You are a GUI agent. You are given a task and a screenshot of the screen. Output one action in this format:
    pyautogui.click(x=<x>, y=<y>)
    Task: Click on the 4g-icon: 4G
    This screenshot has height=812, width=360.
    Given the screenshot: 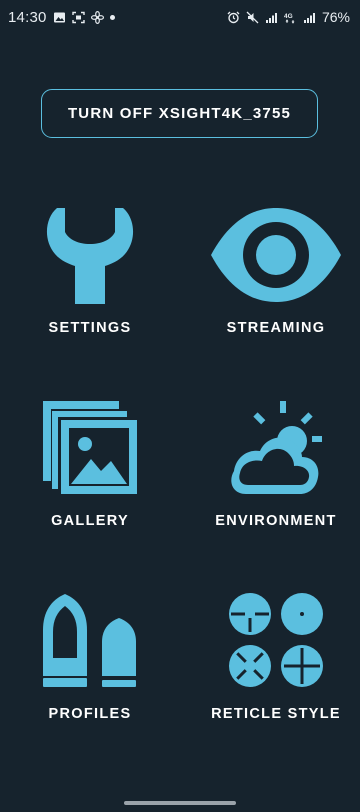 What is the action you would take?
    pyautogui.click(x=290, y=17)
    